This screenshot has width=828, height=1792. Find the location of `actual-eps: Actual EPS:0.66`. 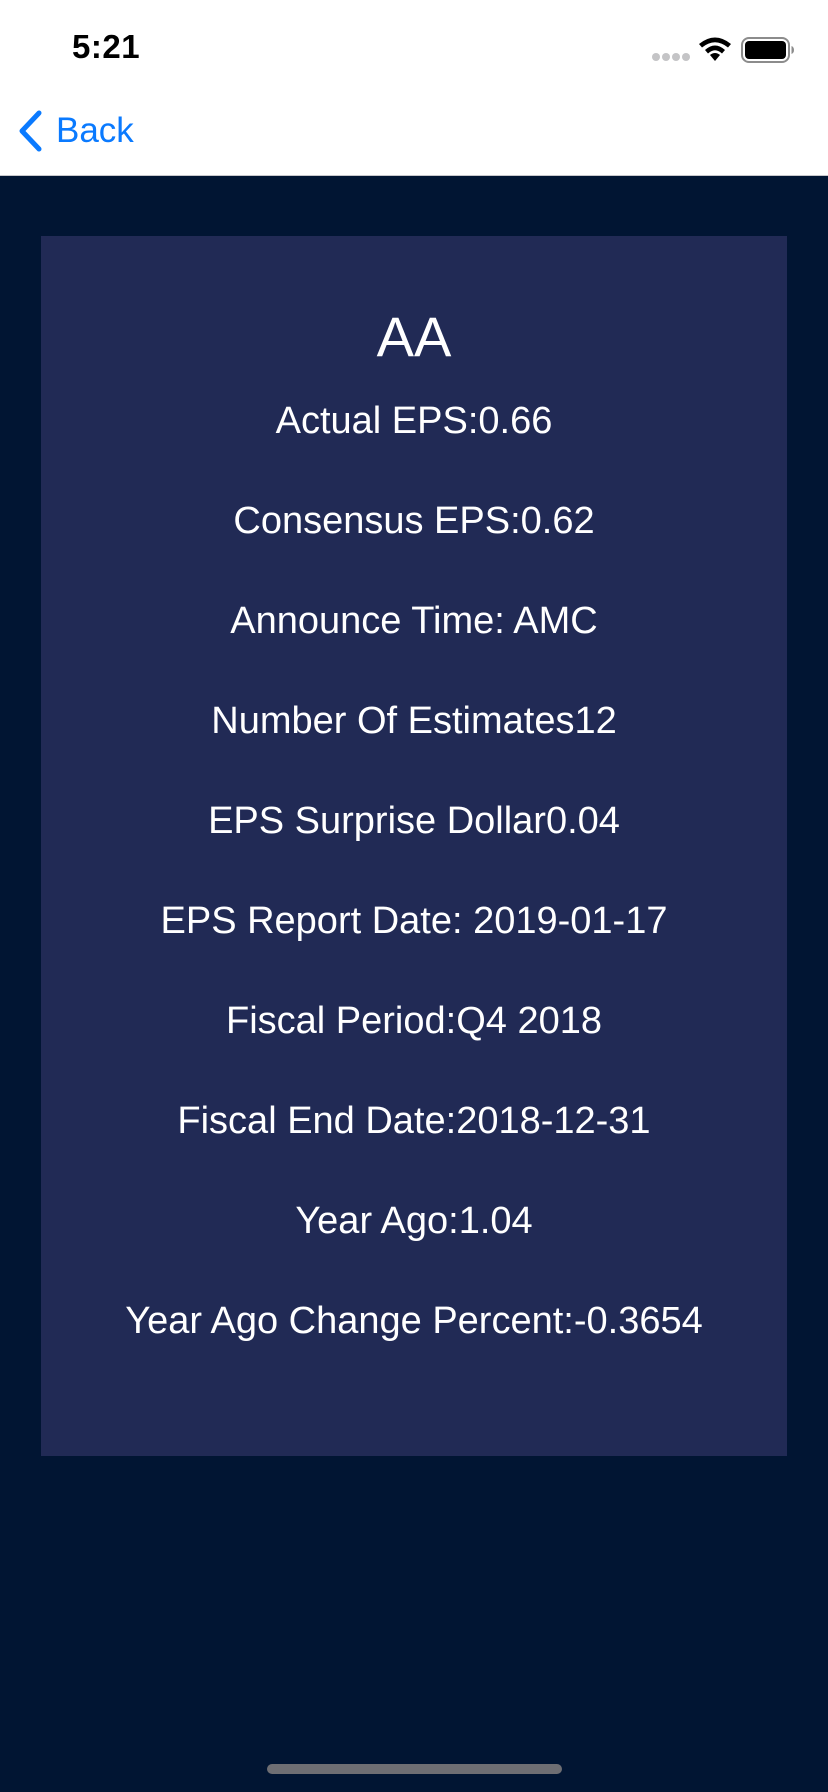

actual-eps: Actual EPS:0.66 is located at coordinates (414, 421).